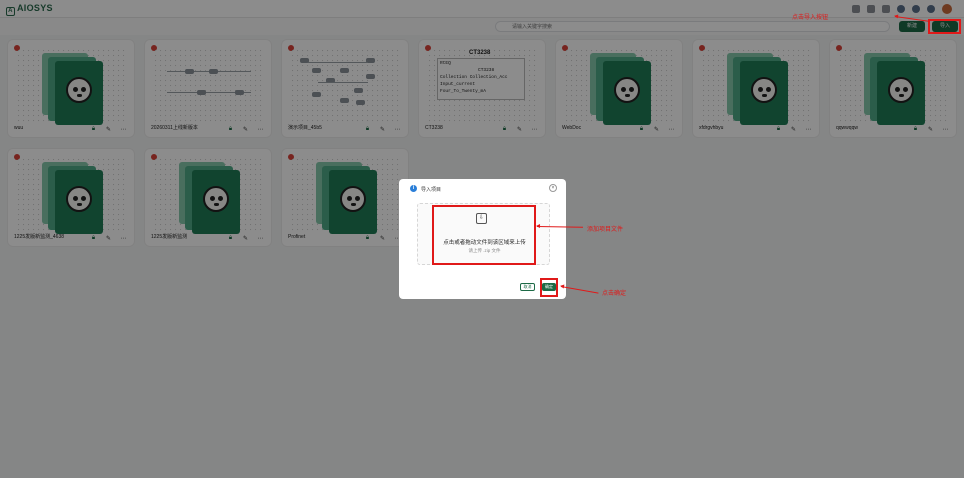 This screenshot has width=964, height=478. What do you see at coordinates (549, 287) in the screenshot?
I see `ok-highlight` at bounding box center [549, 287].